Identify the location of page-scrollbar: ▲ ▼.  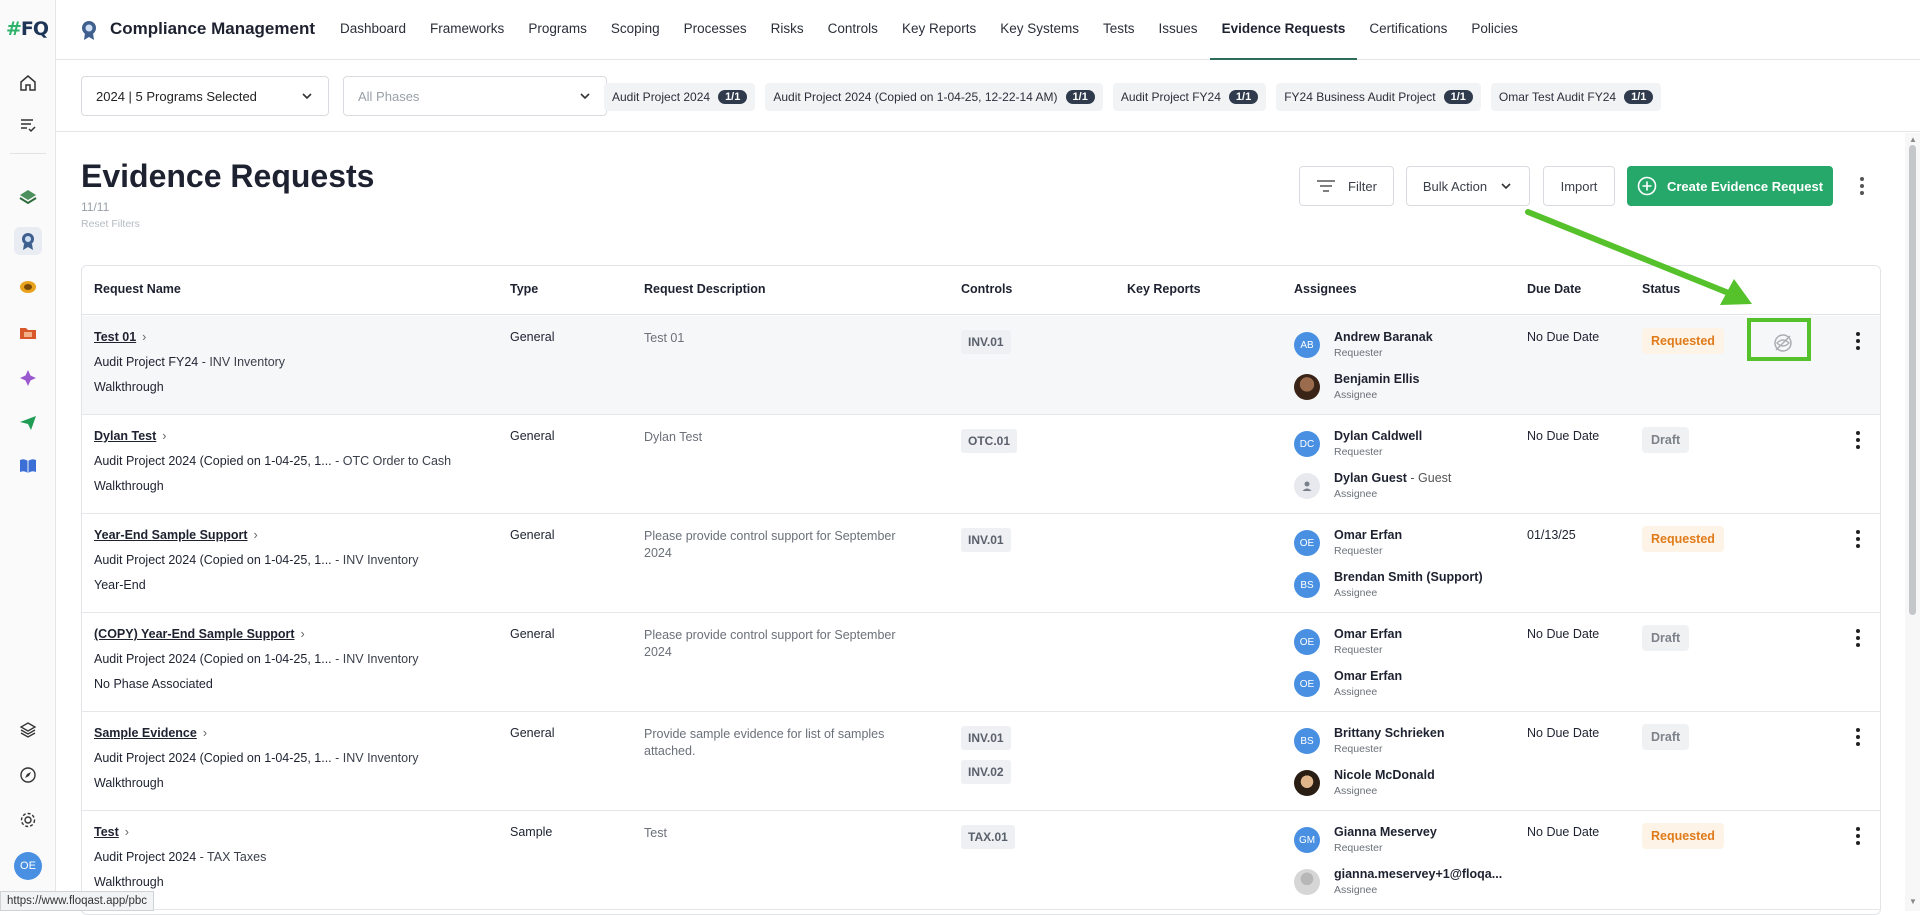
(1912, 522).